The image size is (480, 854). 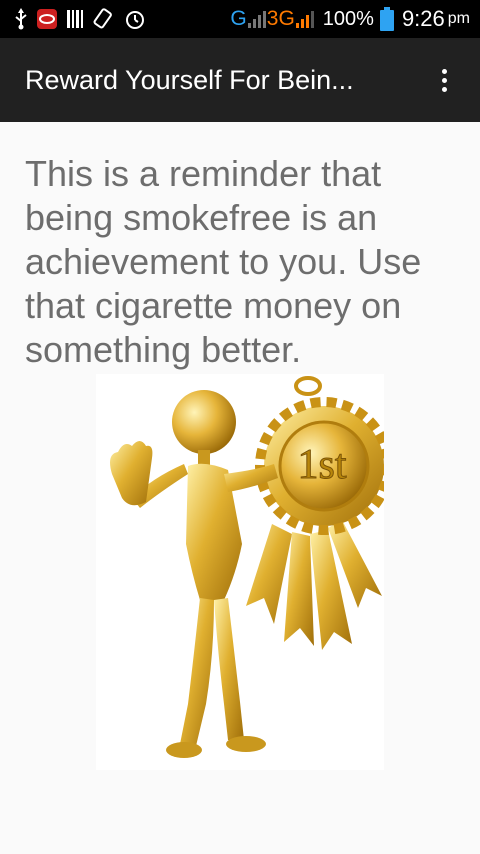 What do you see at coordinates (423, 18) in the screenshot?
I see `clock-time: 9:26` at bounding box center [423, 18].